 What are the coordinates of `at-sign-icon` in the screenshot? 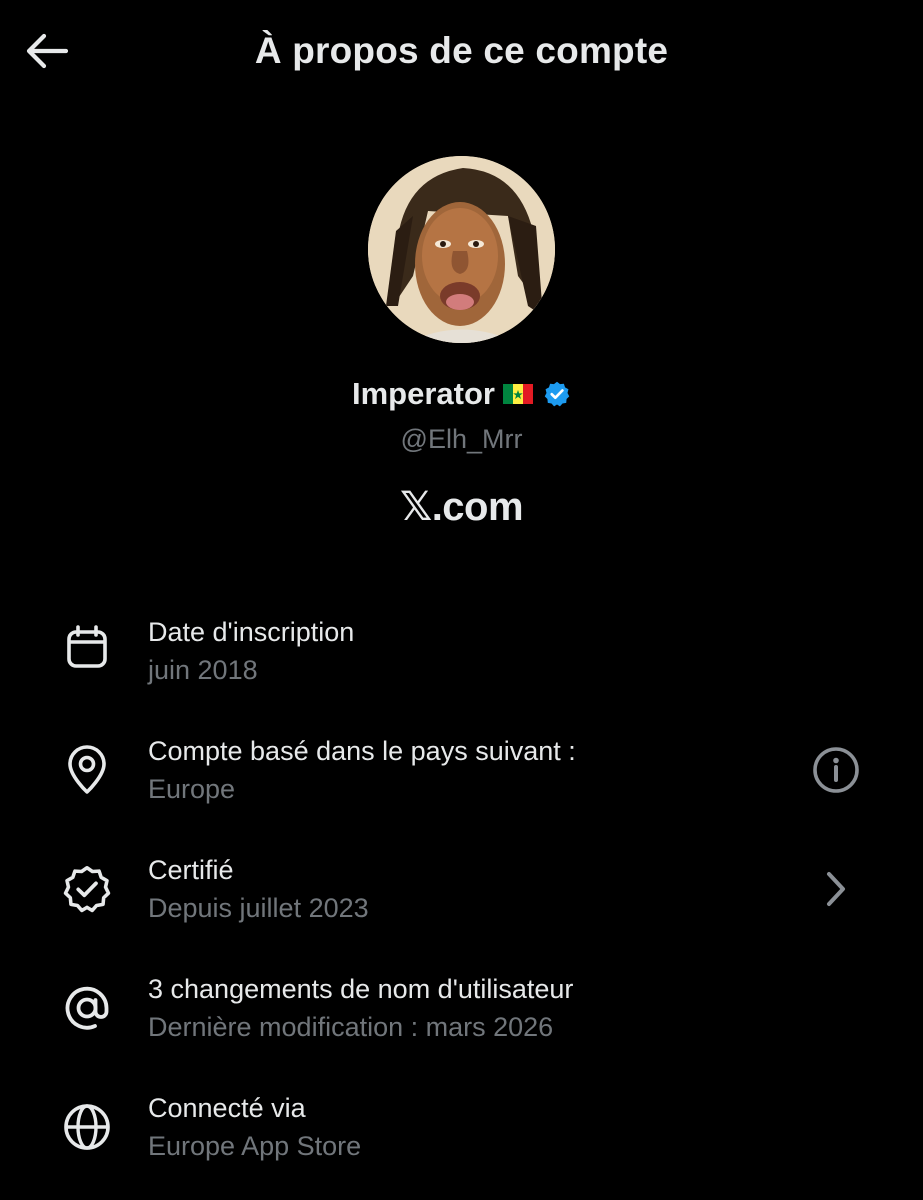 It's located at (87, 1008).